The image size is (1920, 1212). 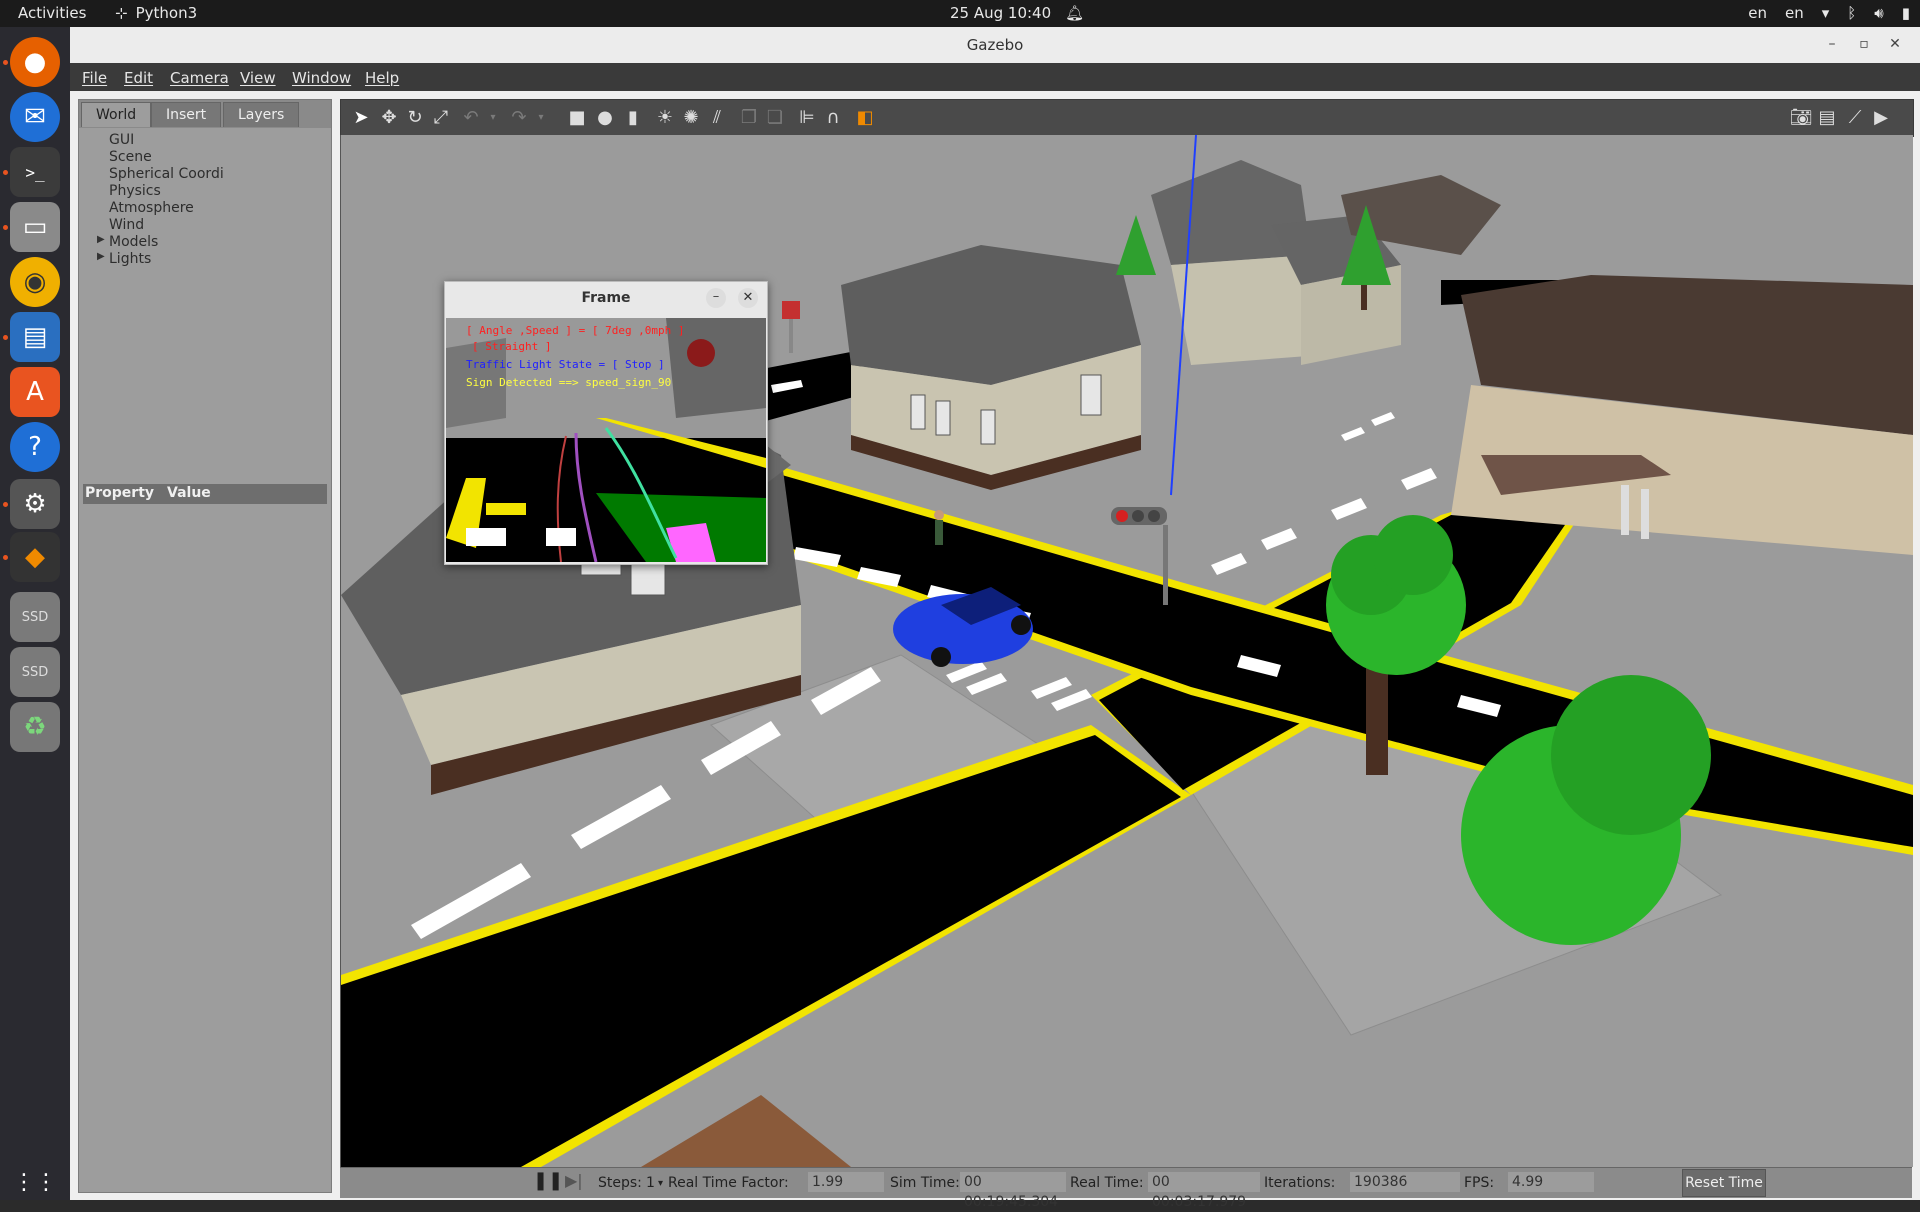 I want to click on tree-item-models: ▶ Models, so click(x=127, y=242).